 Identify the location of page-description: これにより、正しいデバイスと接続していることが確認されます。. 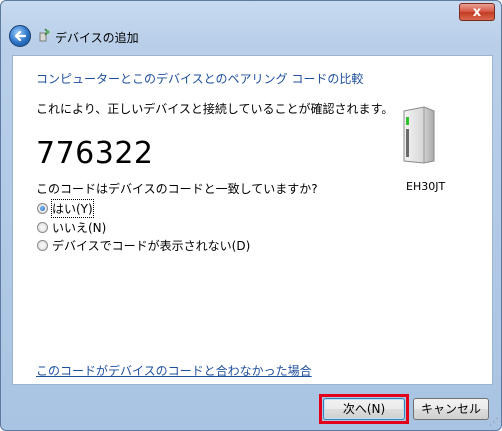
(215, 109).